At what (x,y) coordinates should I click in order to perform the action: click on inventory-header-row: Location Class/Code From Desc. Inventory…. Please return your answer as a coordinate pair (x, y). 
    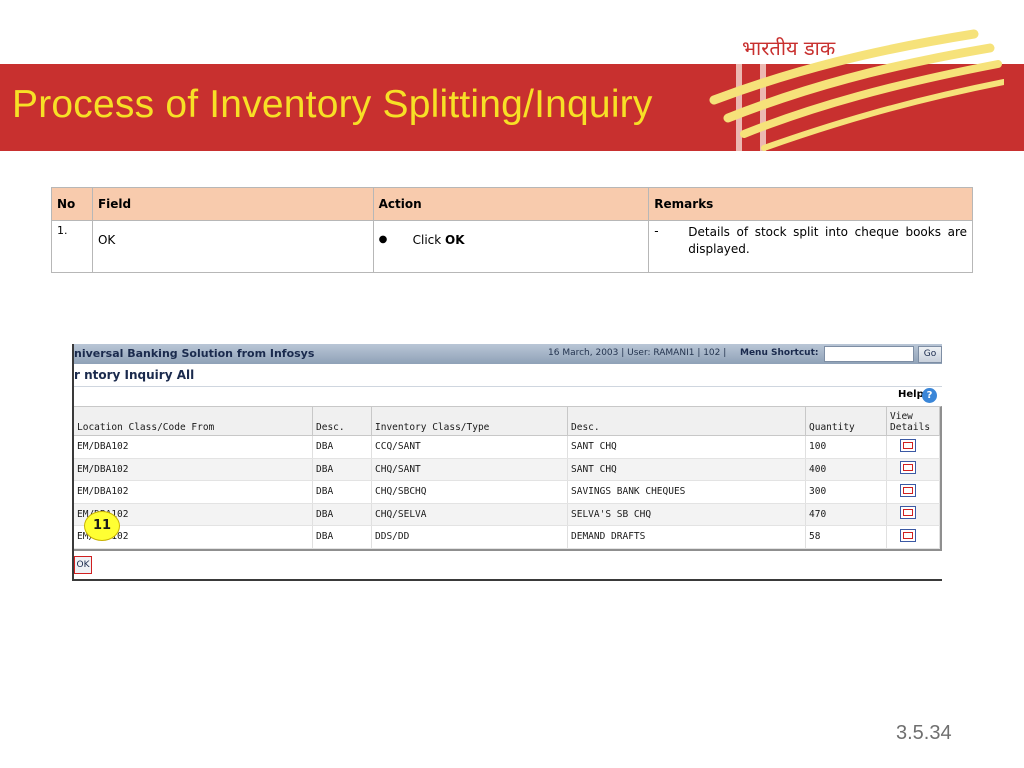
    Looking at the image, I should click on (507, 421).